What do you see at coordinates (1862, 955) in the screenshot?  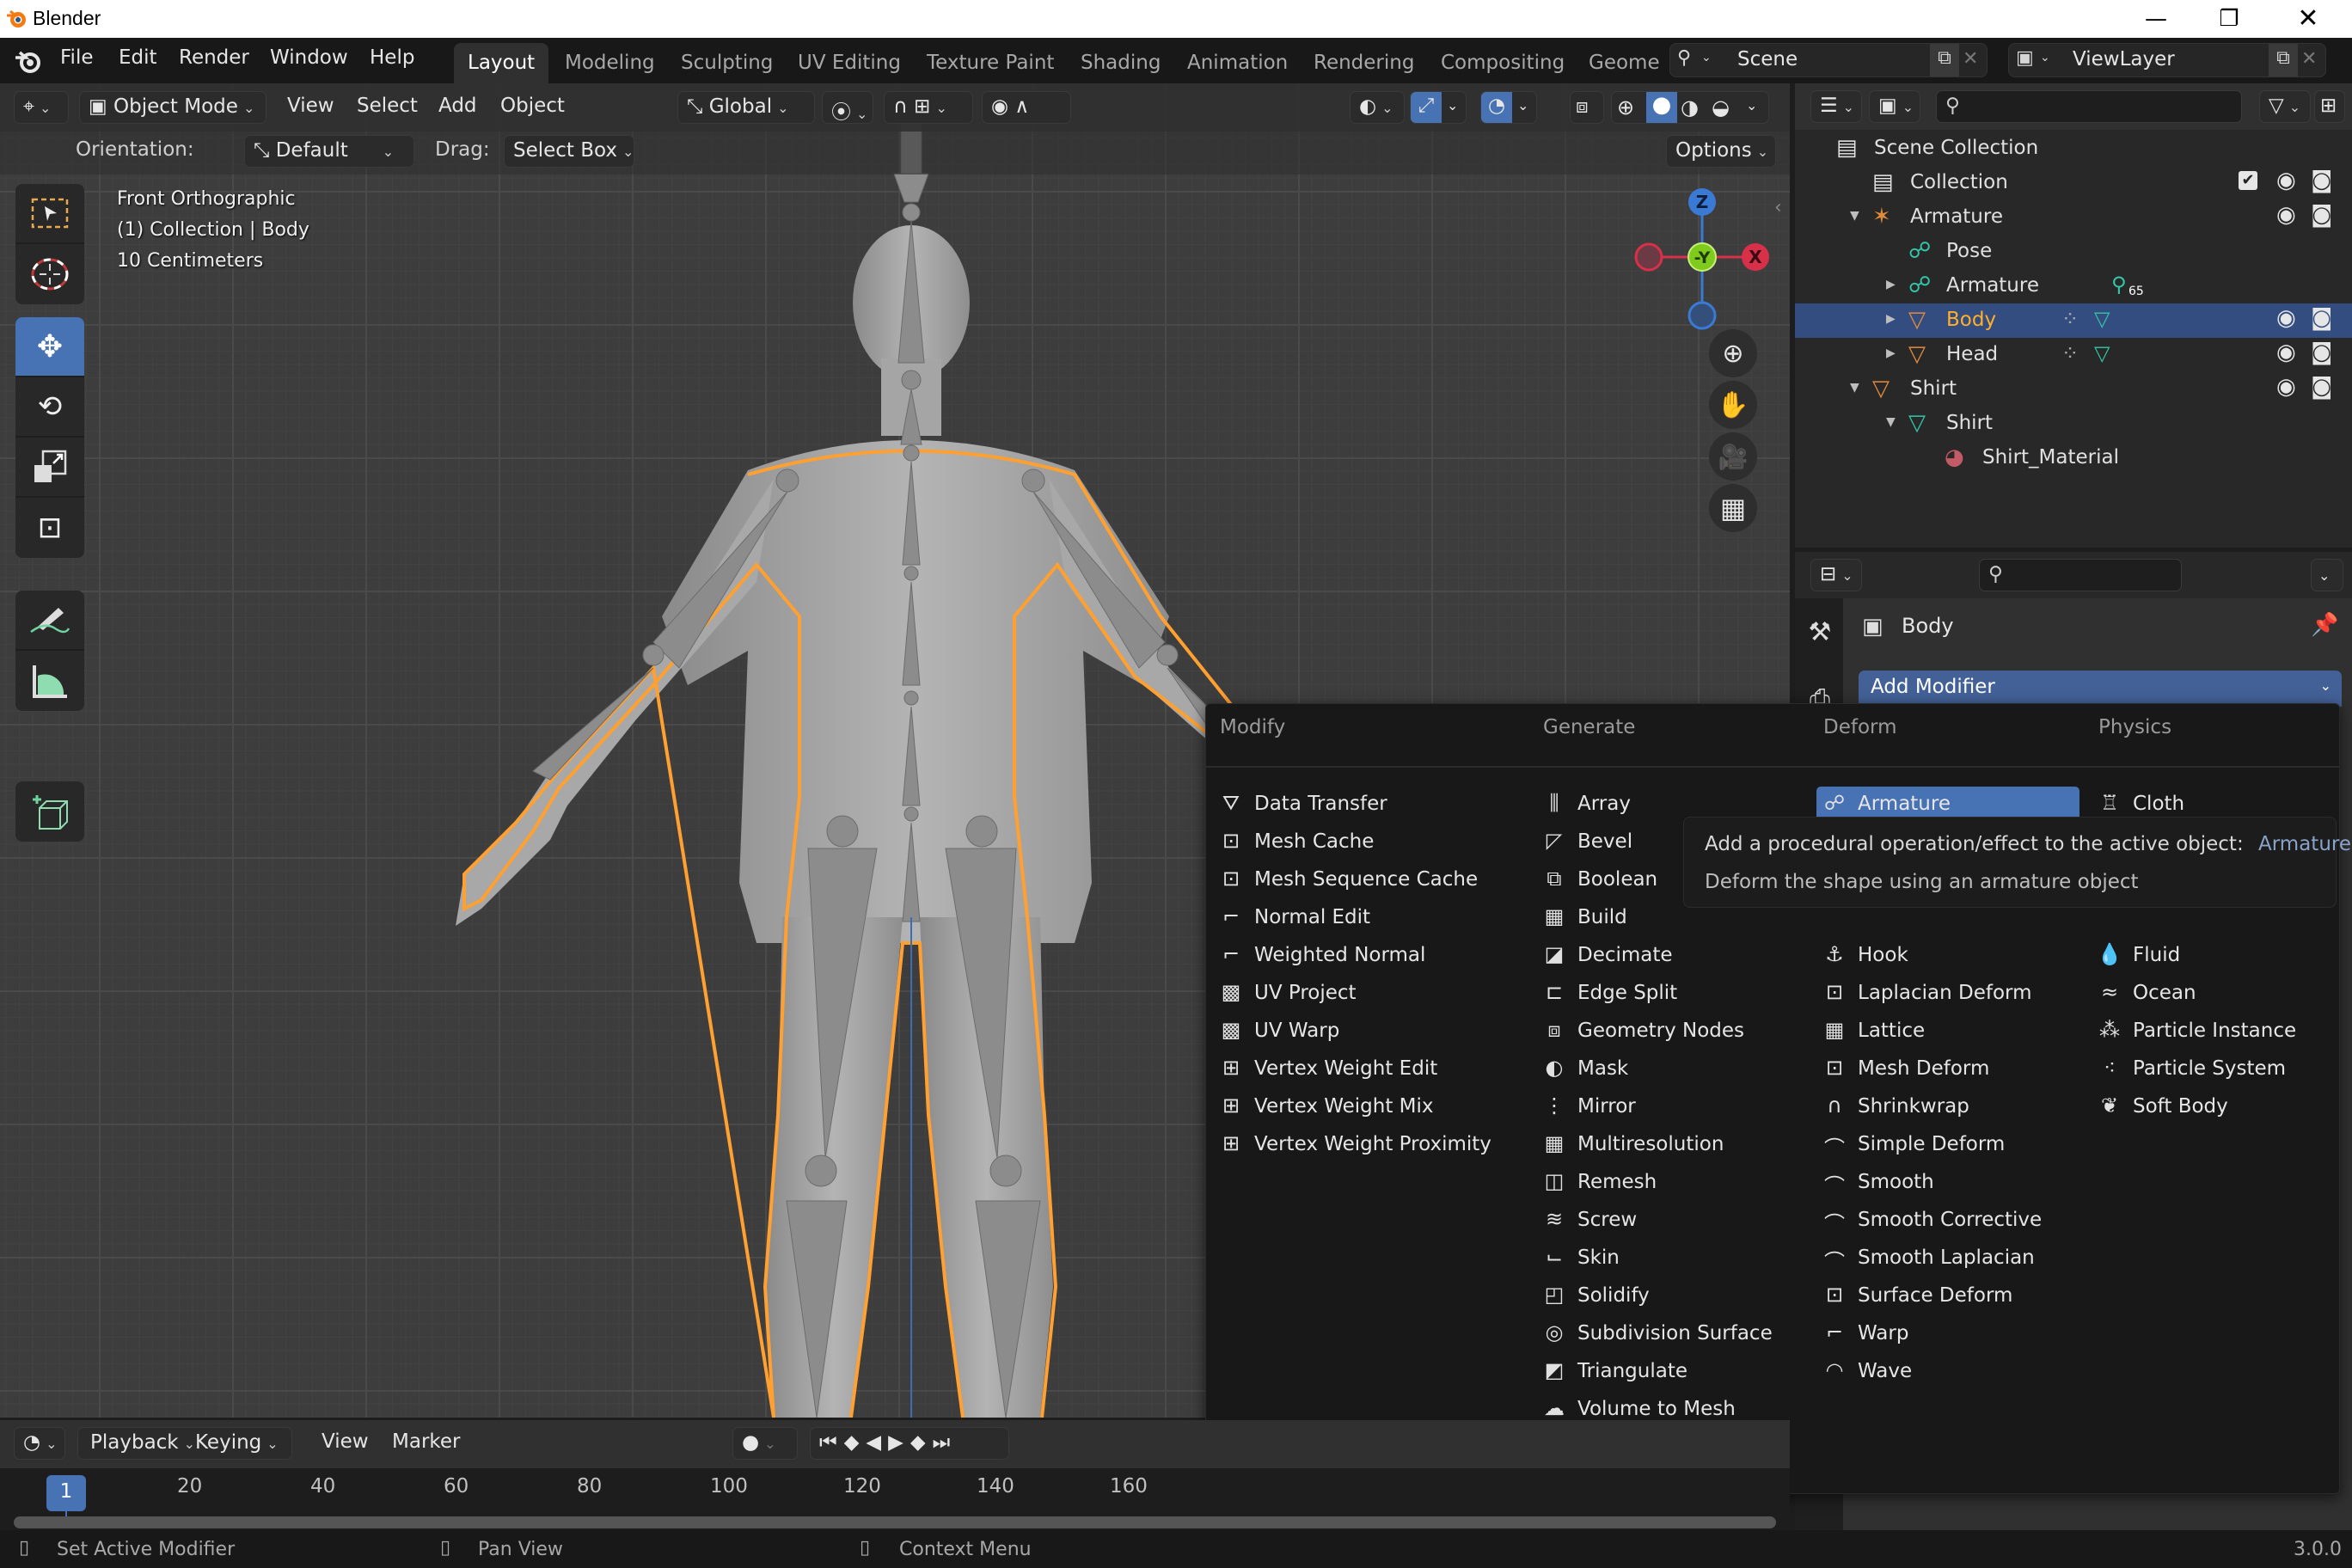 I see `menu-item-hook: ⚓ Hook` at bounding box center [1862, 955].